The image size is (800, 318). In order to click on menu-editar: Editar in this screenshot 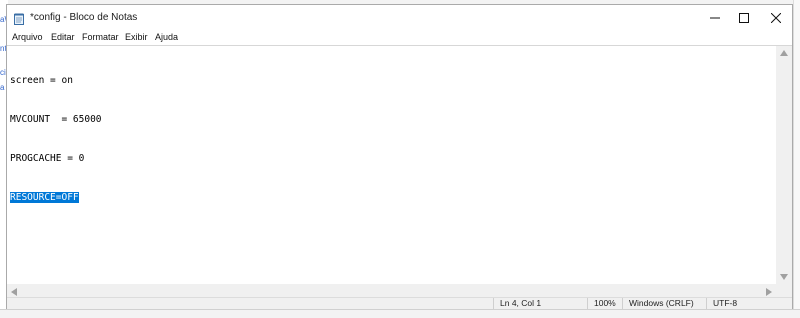, I will do `click(63, 37)`.